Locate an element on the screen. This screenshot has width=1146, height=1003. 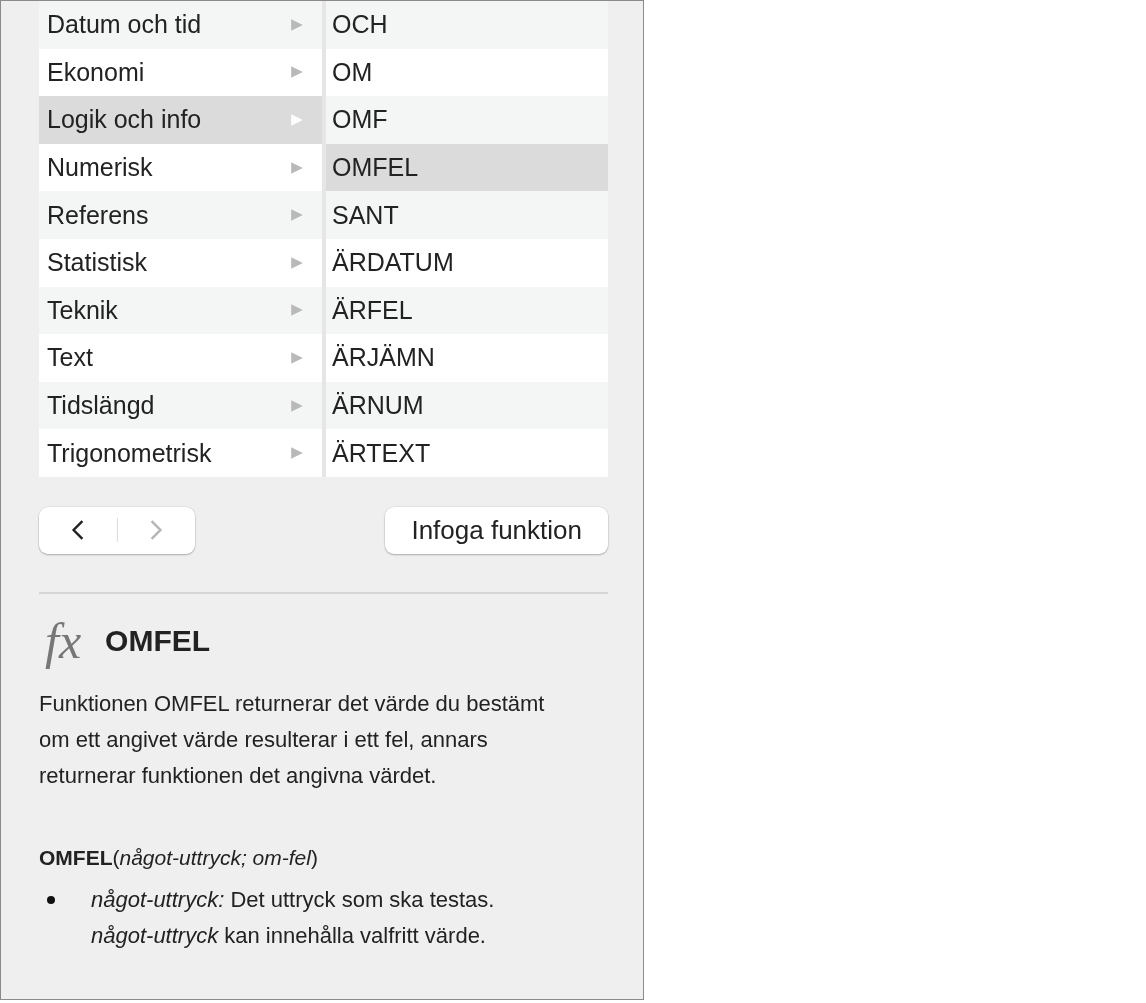
function-item: OCH is located at coordinates (467, 25).